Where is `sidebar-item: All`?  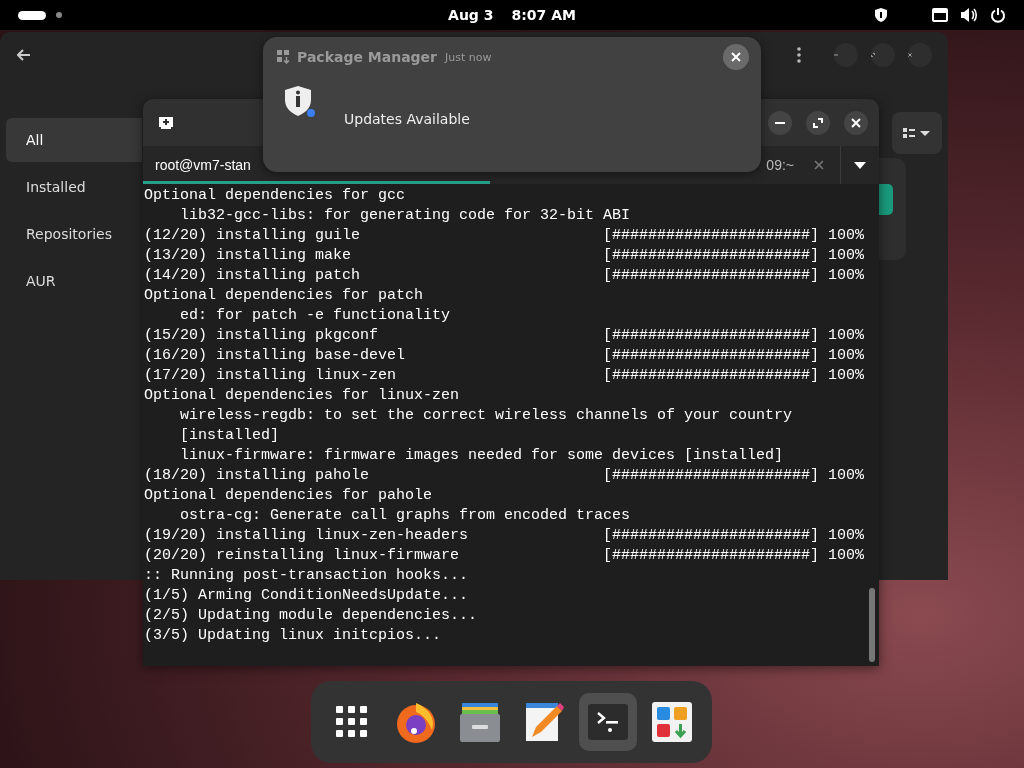 sidebar-item: All is located at coordinates (74, 140).